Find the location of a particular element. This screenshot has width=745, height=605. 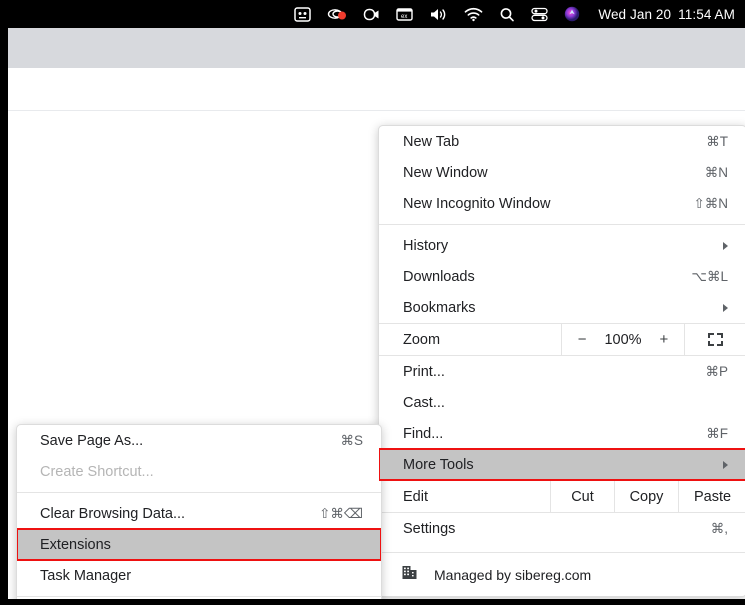

submenu-item-clear-browsing-data: Clear Browsing Data... ⇧⌘⌫ is located at coordinates (199, 513).